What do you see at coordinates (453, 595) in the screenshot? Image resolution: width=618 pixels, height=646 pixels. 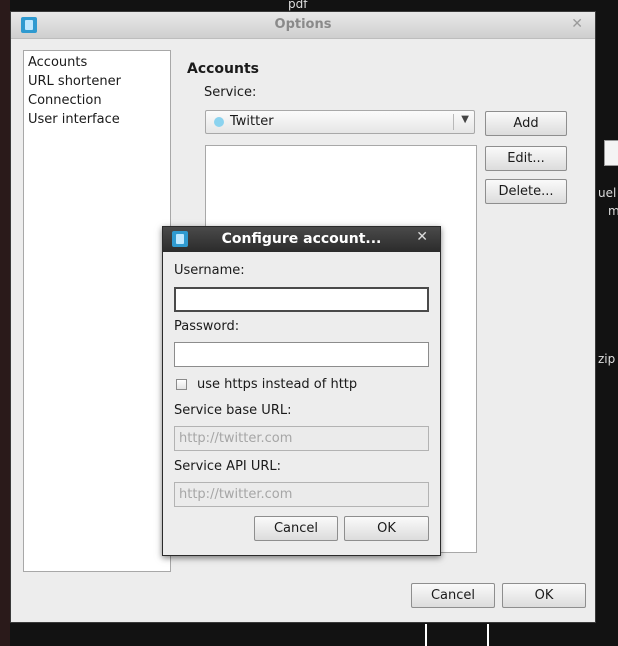 I see `options-cancel-button: Cancel` at bounding box center [453, 595].